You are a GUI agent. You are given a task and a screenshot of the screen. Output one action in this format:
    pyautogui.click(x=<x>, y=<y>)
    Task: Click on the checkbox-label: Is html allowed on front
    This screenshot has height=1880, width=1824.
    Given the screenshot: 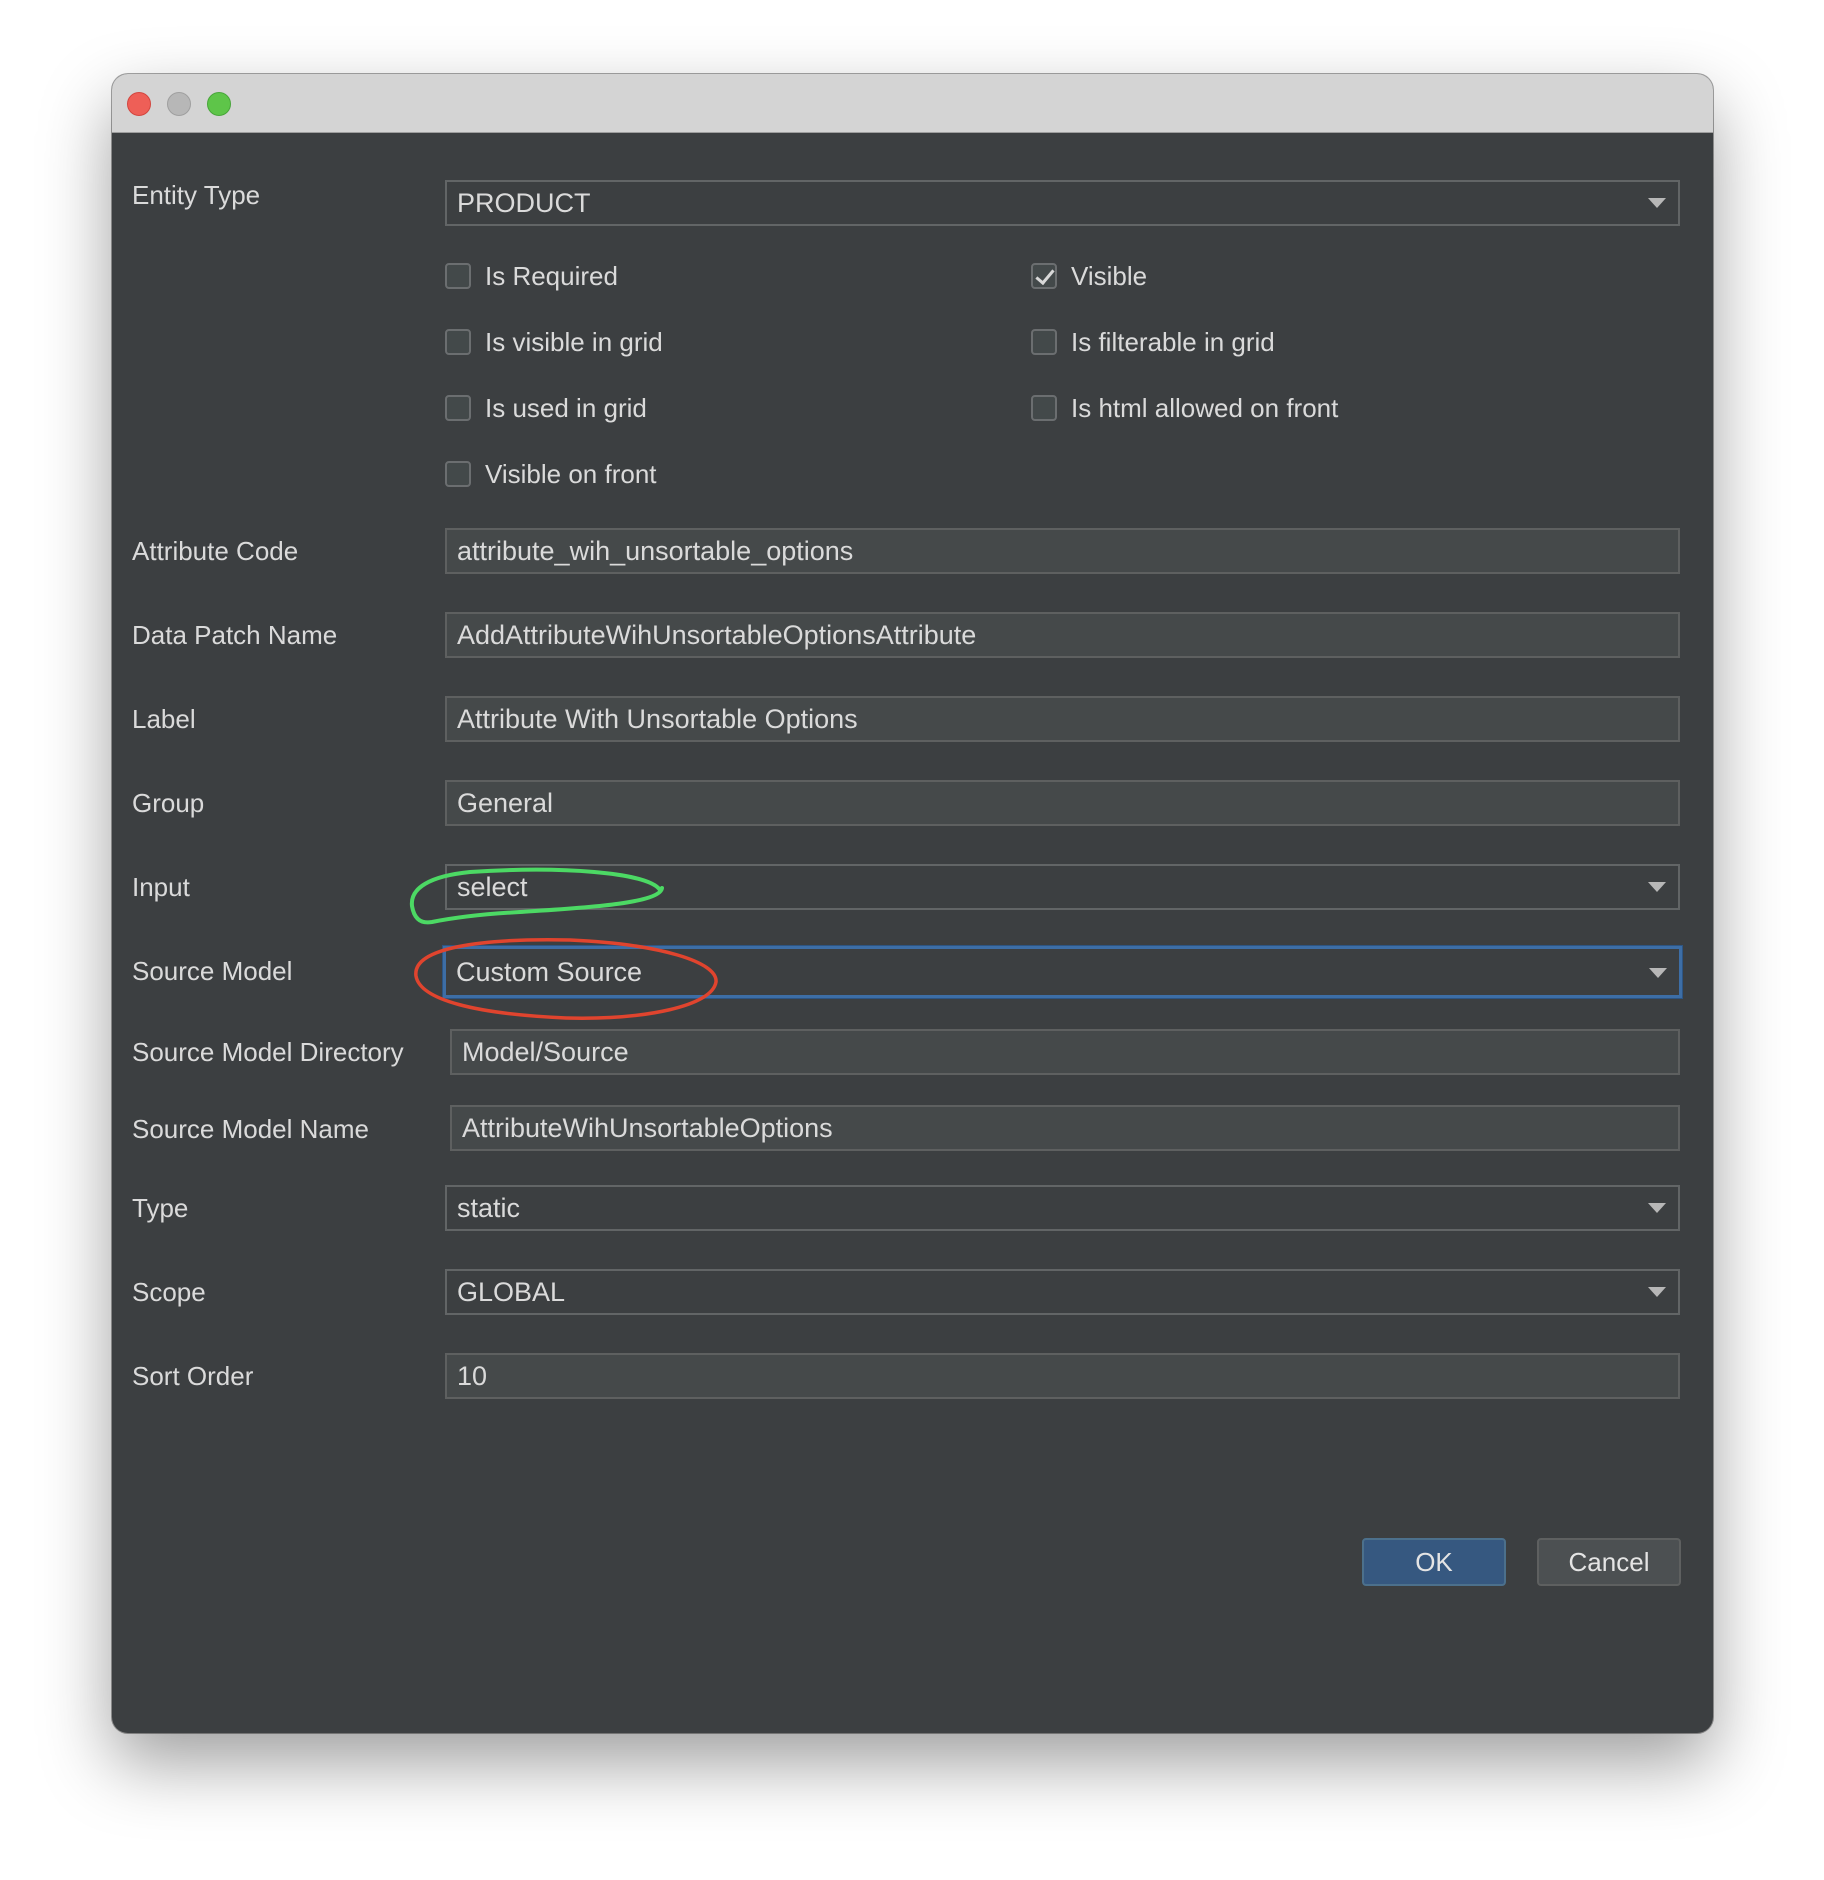 What is the action you would take?
    pyautogui.click(x=1205, y=408)
    